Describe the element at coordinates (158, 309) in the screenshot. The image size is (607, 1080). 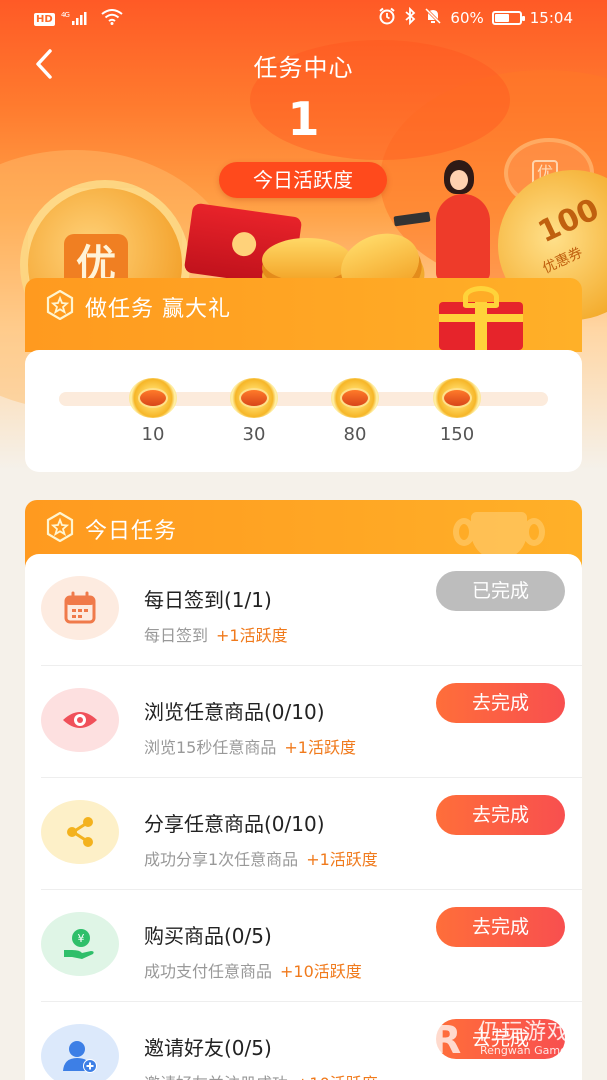
I see `reward-card-title: 做任务 赢大礼` at that location.